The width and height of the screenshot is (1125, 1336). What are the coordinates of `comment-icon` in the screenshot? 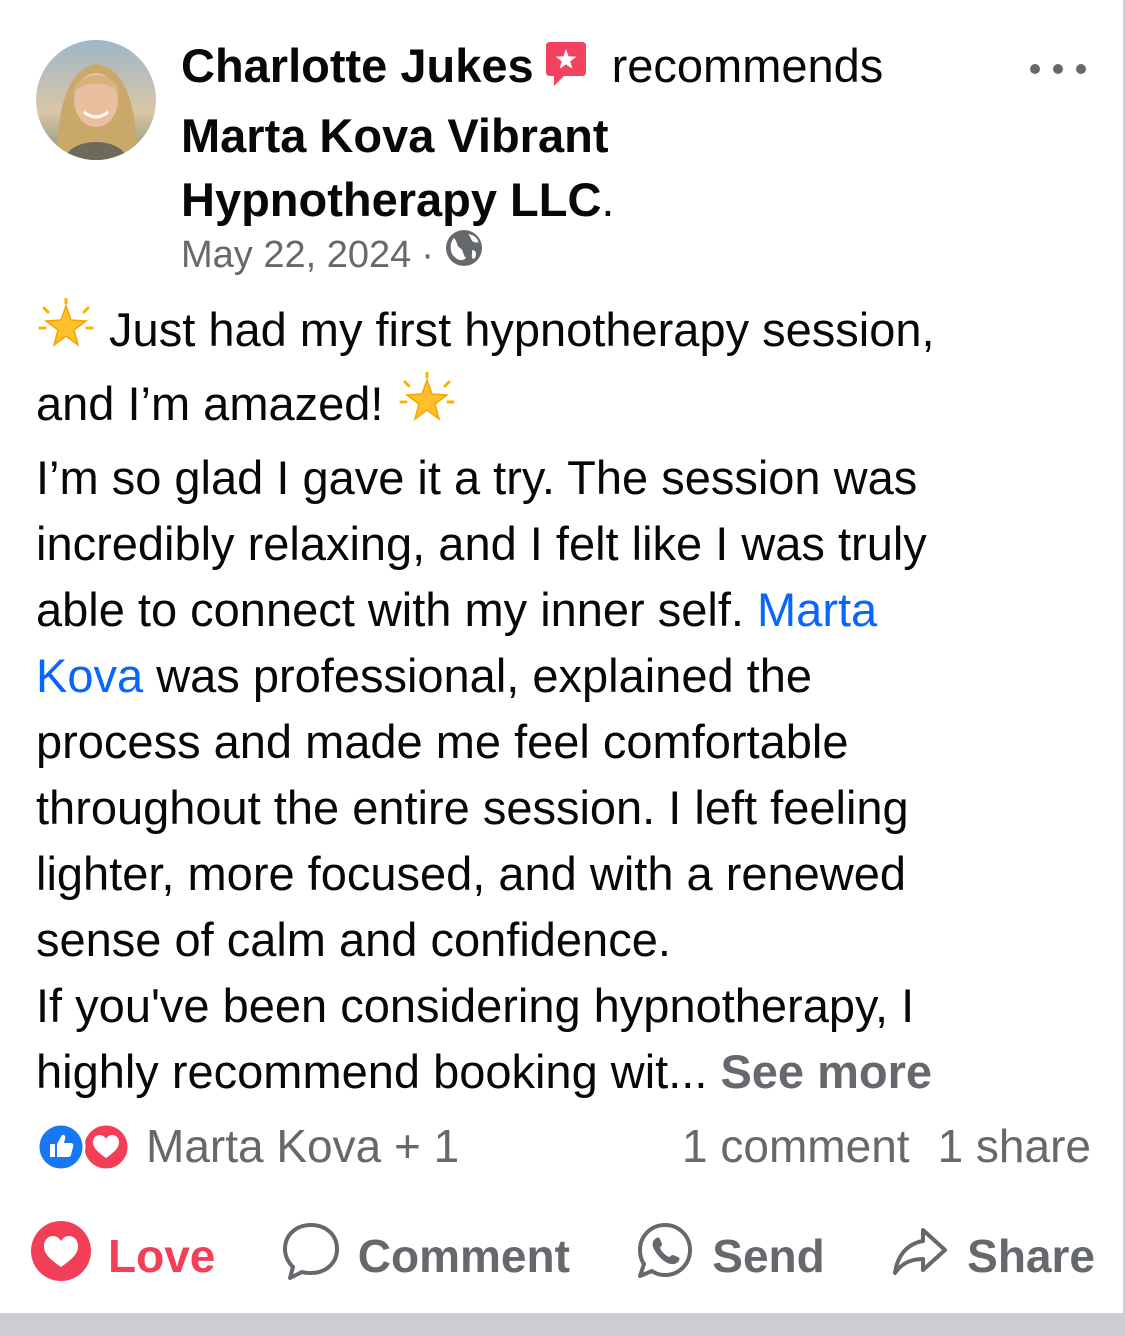 It's located at (311, 1256).